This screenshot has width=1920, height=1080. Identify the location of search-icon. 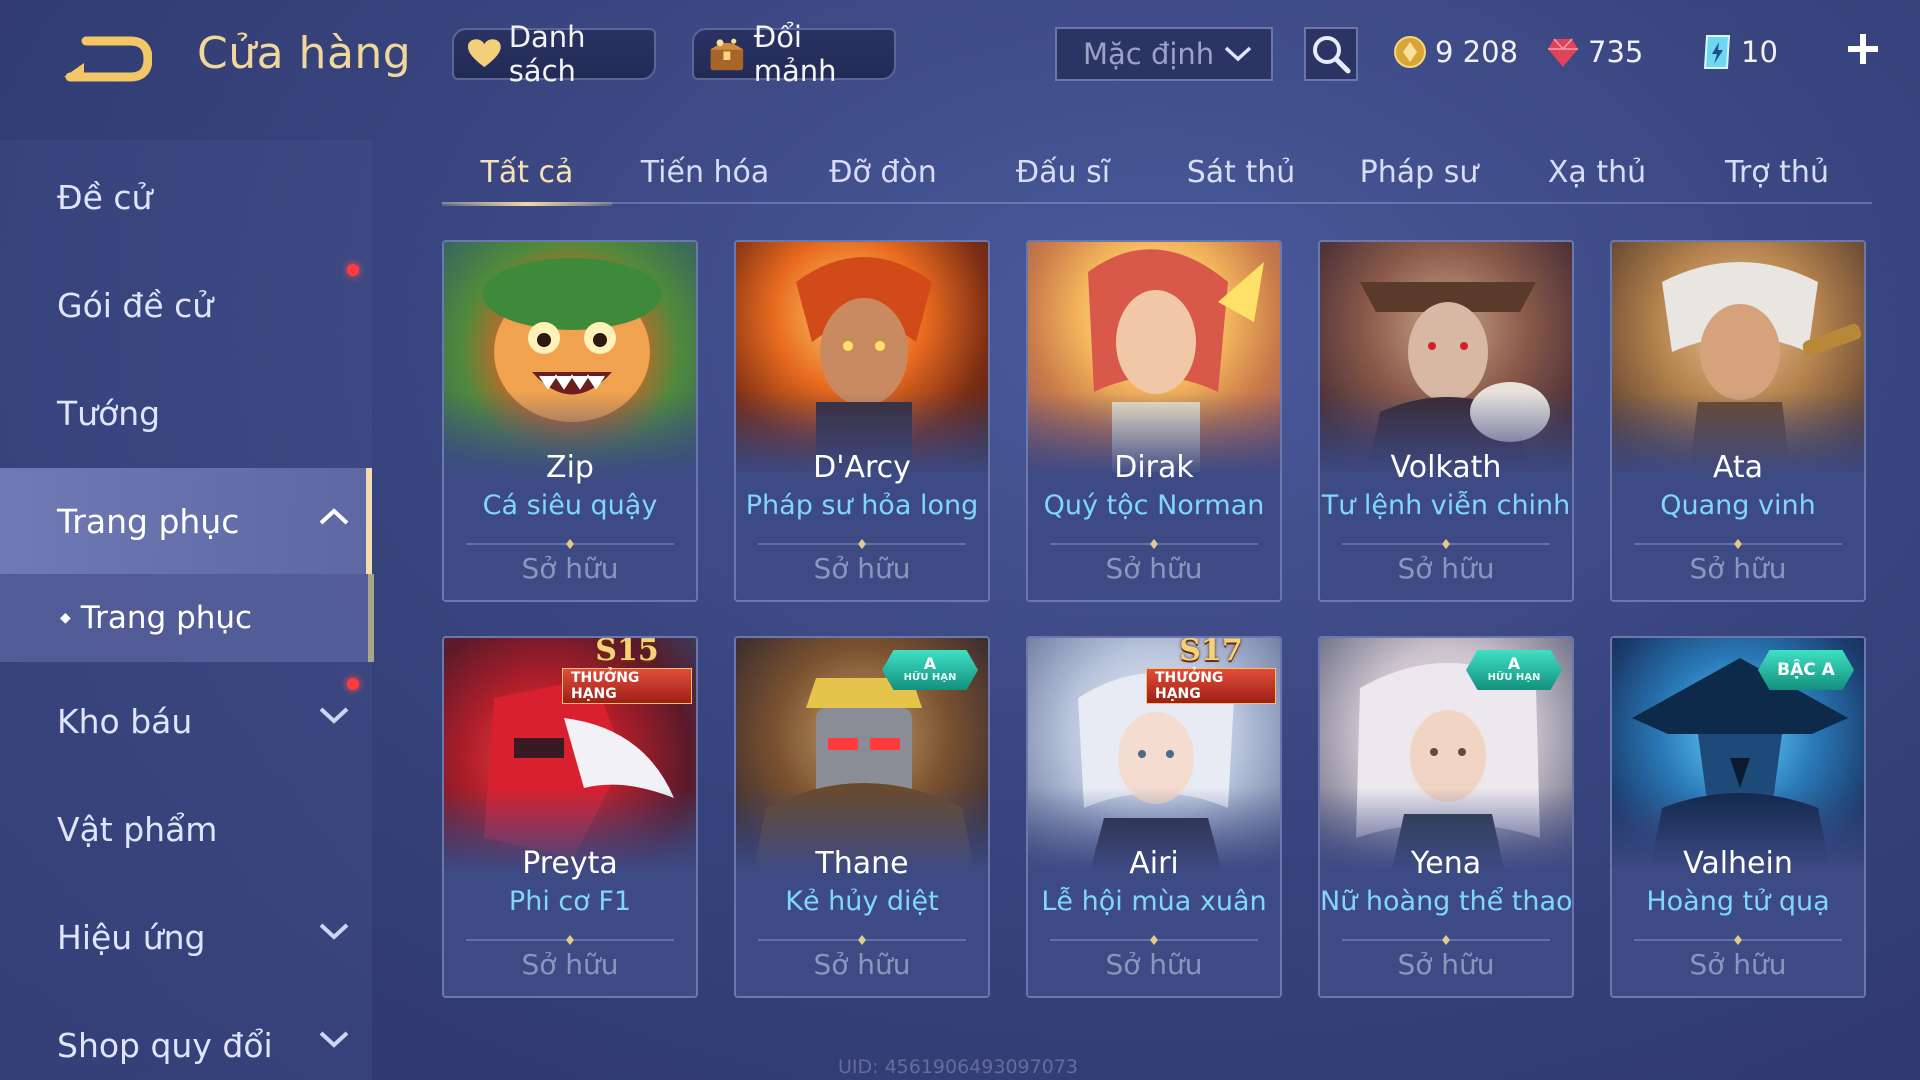
(1332, 55).